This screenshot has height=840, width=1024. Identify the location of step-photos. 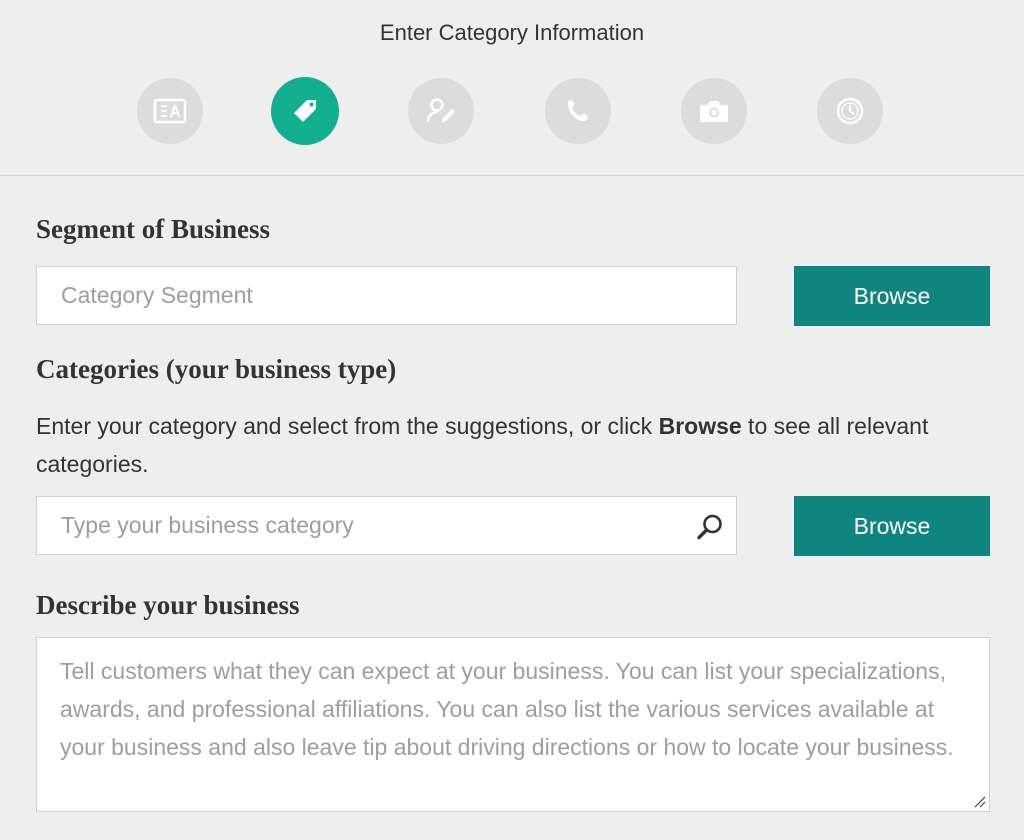
(714, 111).